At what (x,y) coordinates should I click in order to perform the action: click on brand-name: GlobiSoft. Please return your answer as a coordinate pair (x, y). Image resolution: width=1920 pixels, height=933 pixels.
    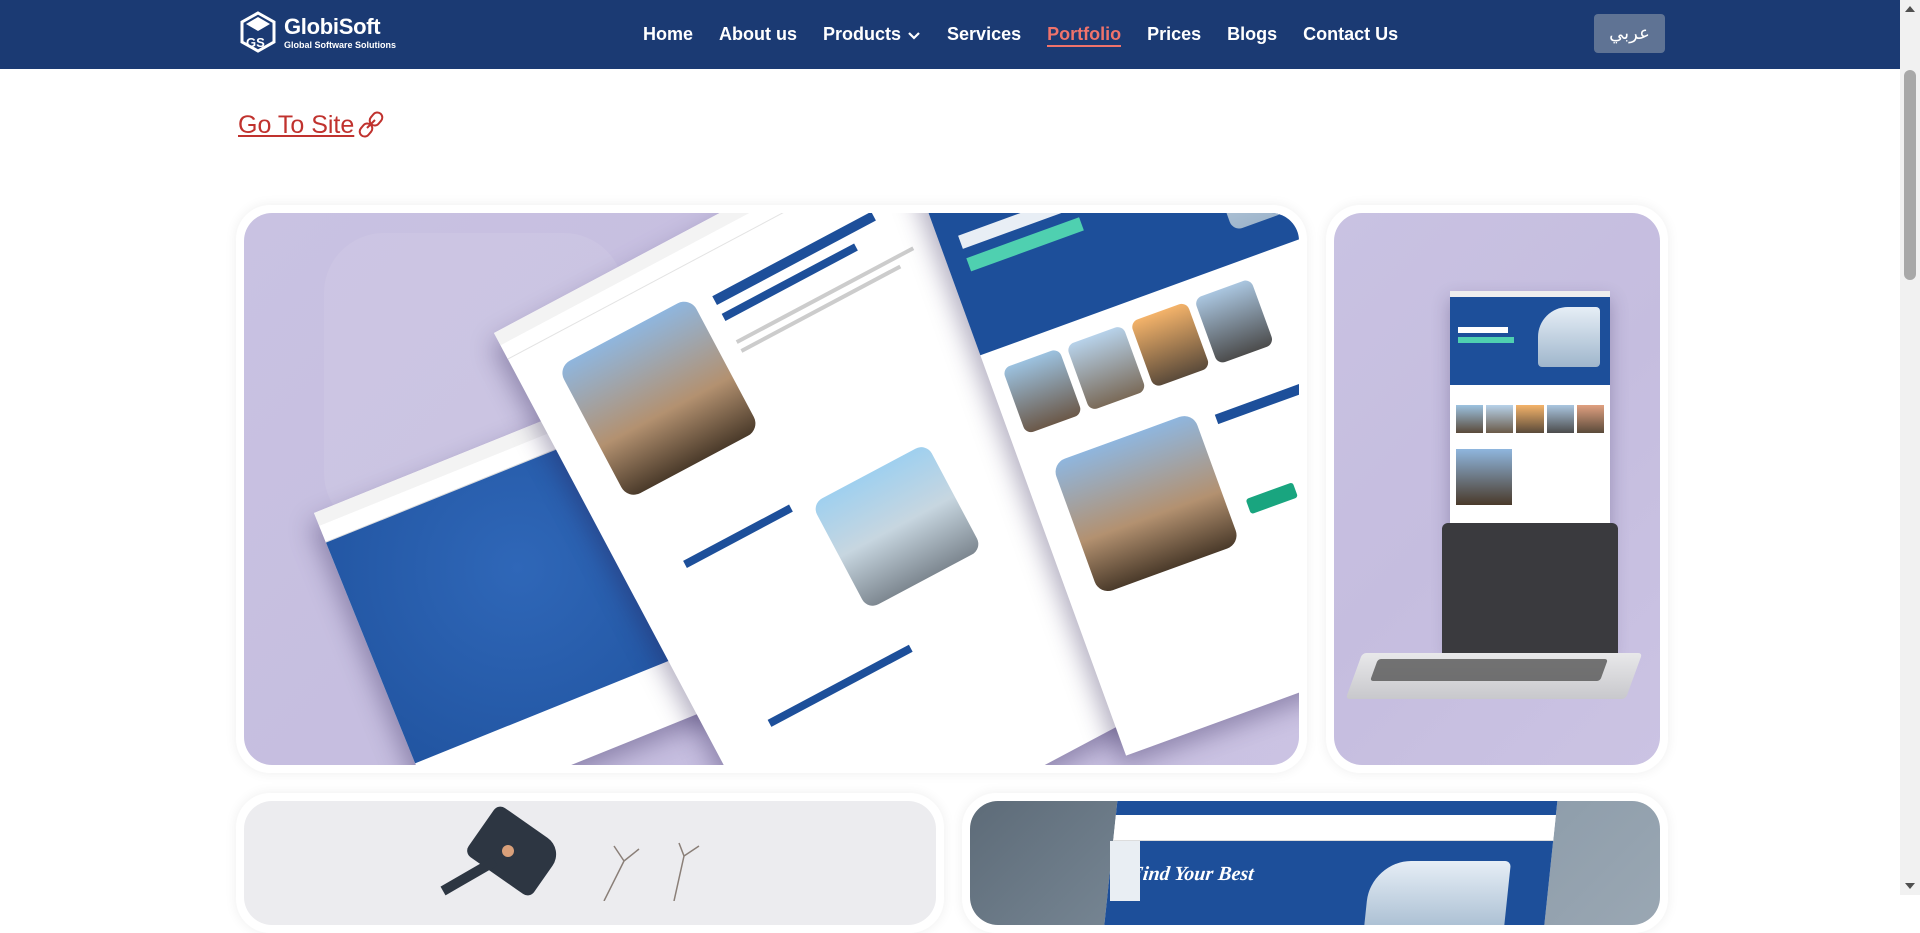
    Looking at the image, I should click on (332, 26).